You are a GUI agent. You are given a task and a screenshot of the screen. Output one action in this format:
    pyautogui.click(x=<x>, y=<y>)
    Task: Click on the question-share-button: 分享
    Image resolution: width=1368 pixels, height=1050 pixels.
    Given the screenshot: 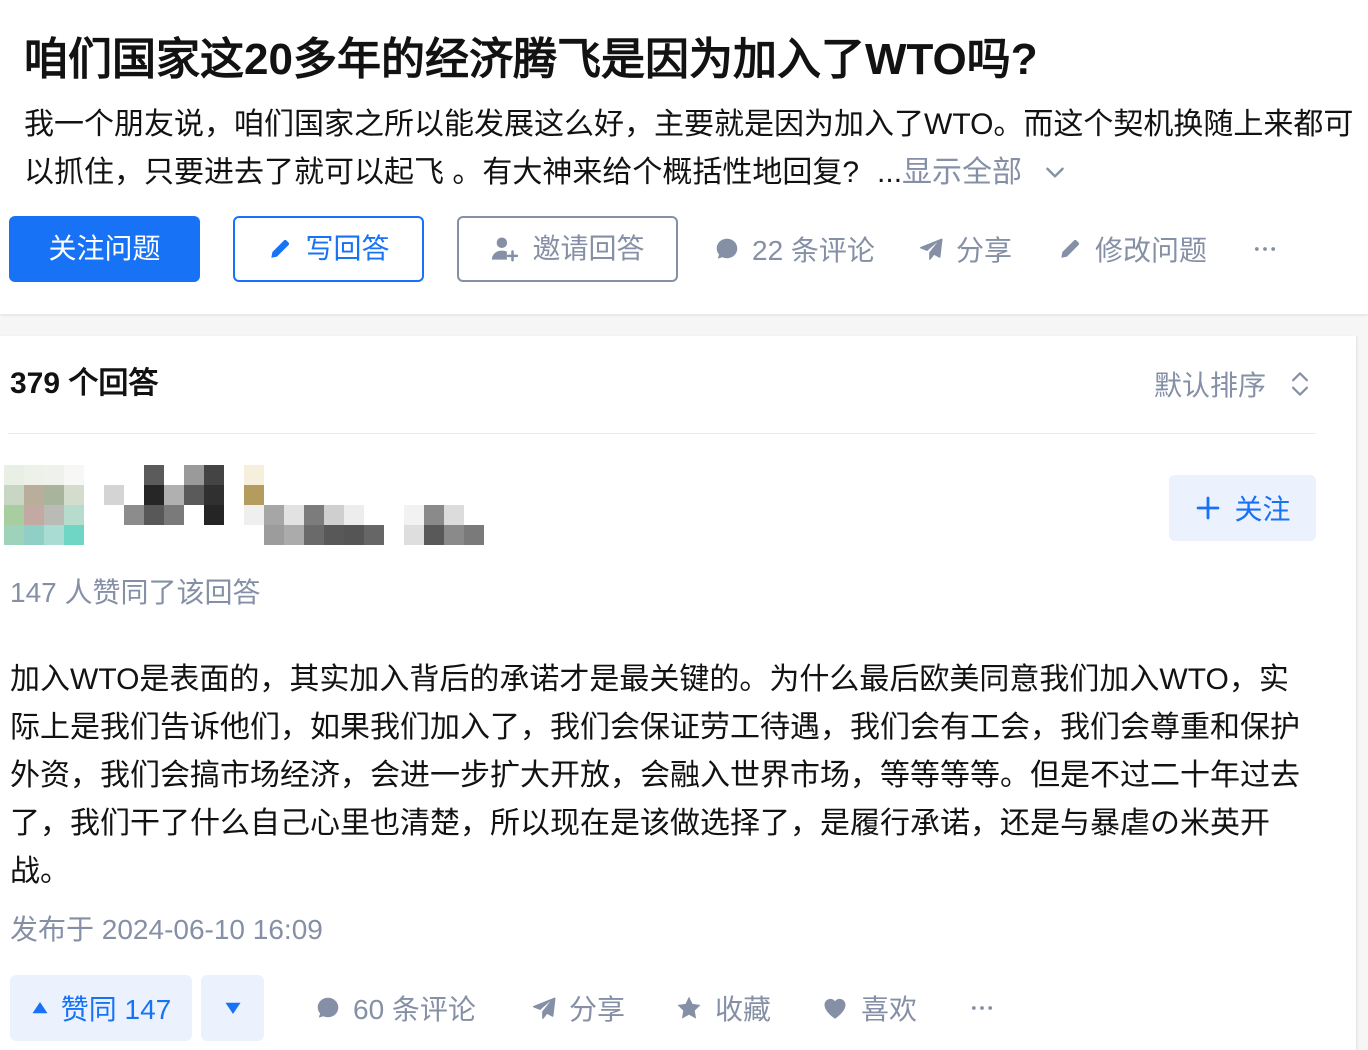 What is the action you would take?
    pyautogui.click(x=965, y=249)
    